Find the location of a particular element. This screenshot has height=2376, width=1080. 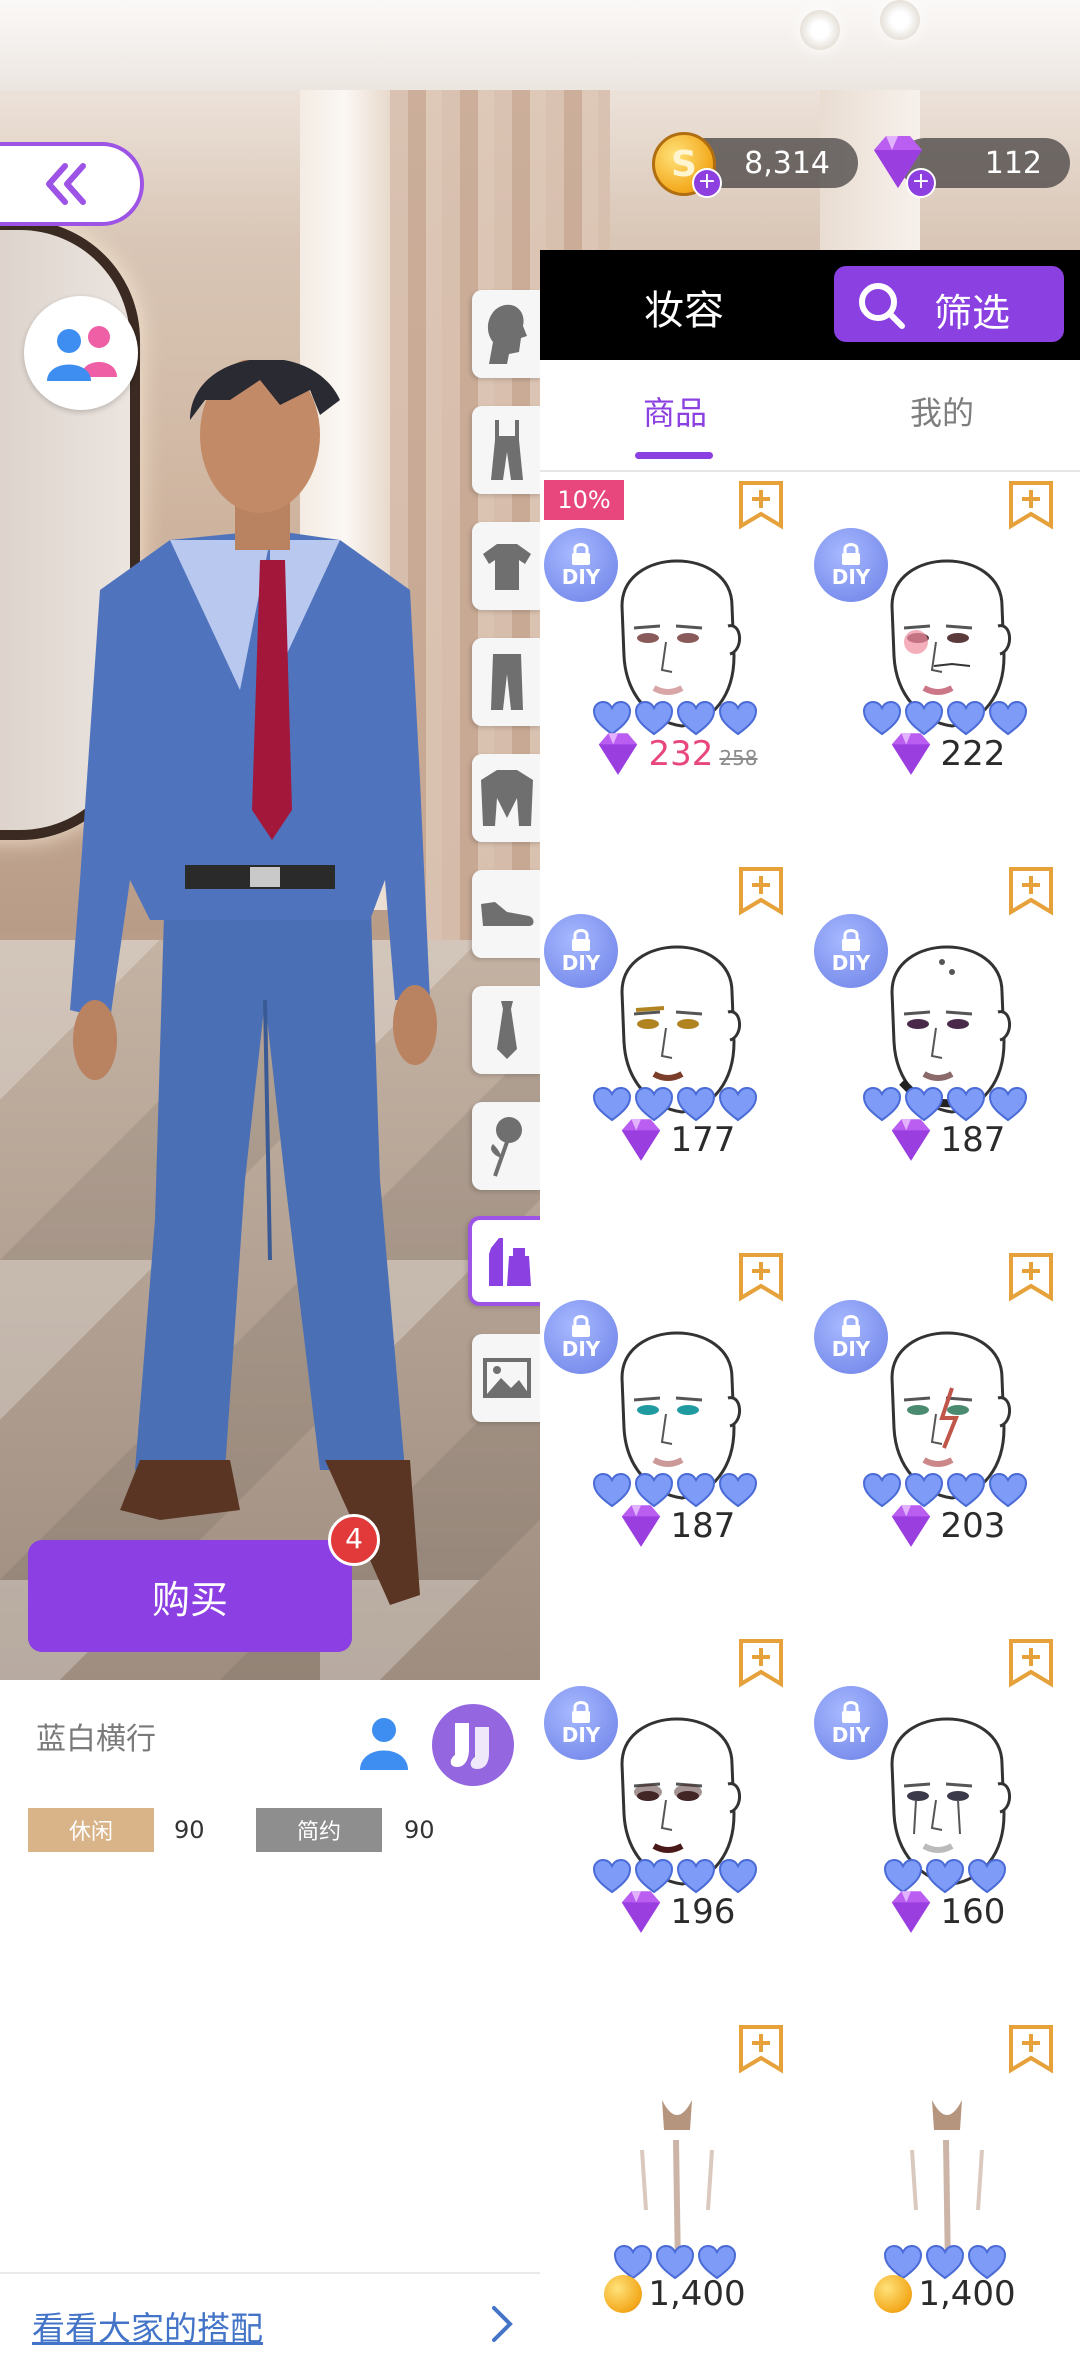

category-tab-background is located at coordinates (507, 1378).